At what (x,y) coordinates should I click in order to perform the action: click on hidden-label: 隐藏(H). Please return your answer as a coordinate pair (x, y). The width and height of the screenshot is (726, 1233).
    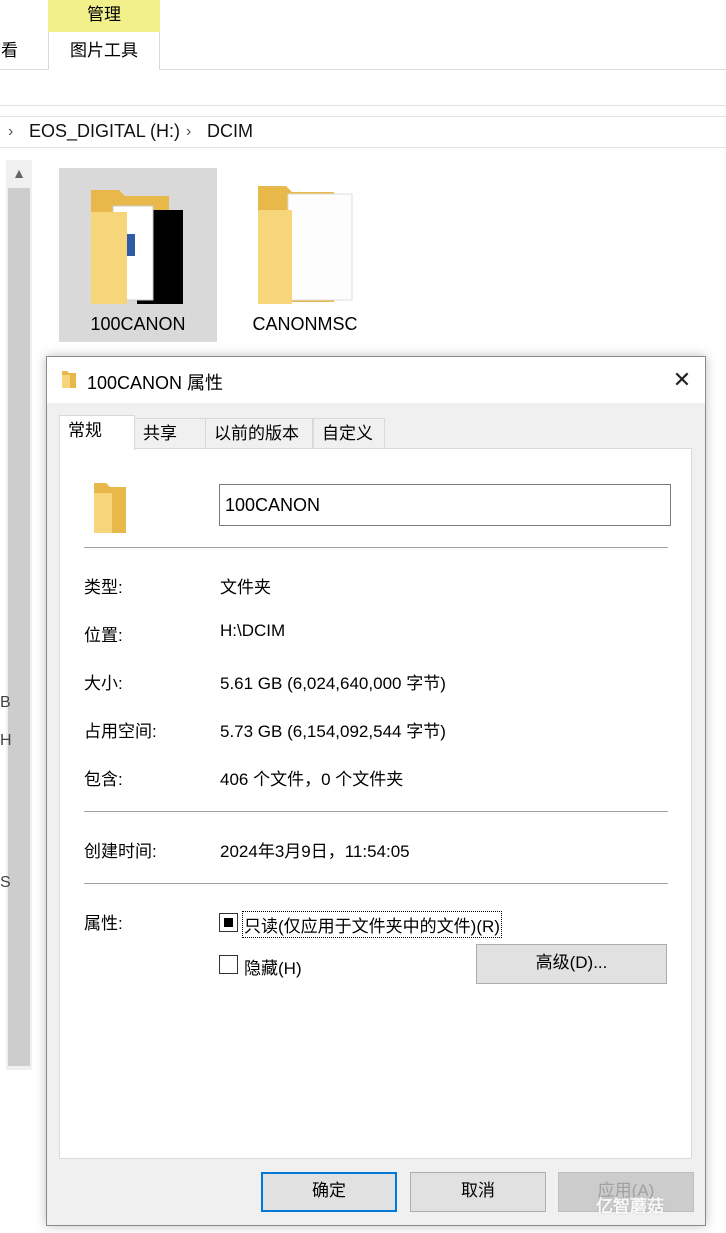
    Looking at the image, I should click on (273, 966).